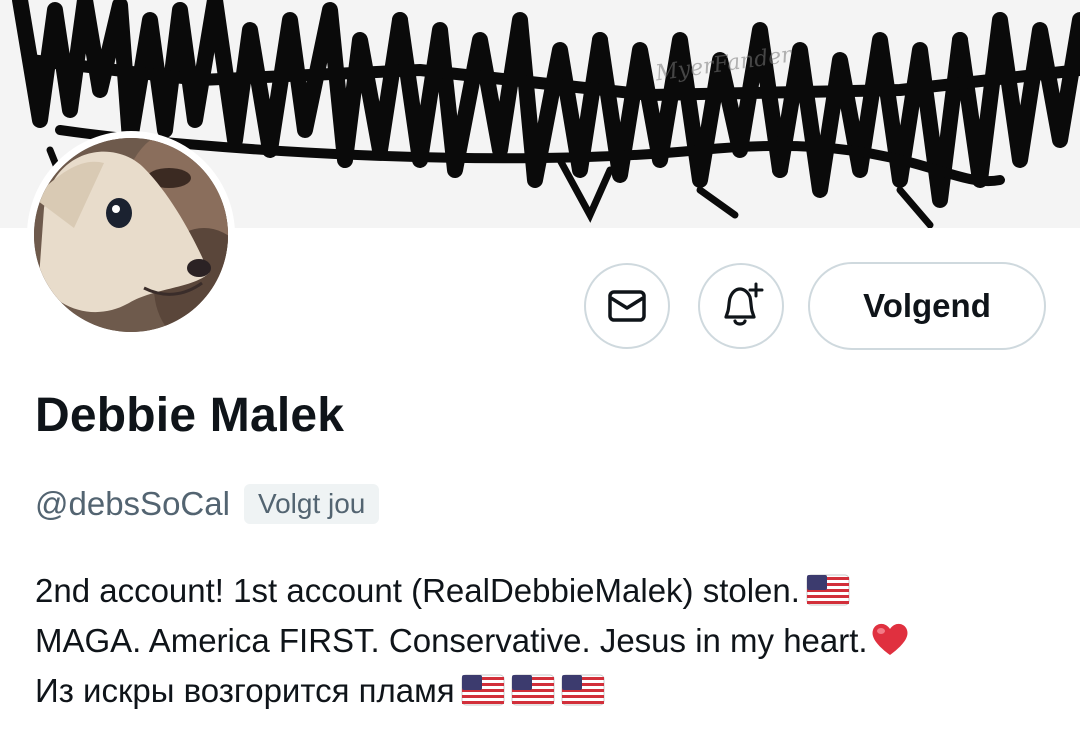  What do you see at coordinates (927, 306) in the screenshot?
I see `following-button: Volgend` at bounding box center [927, 306].